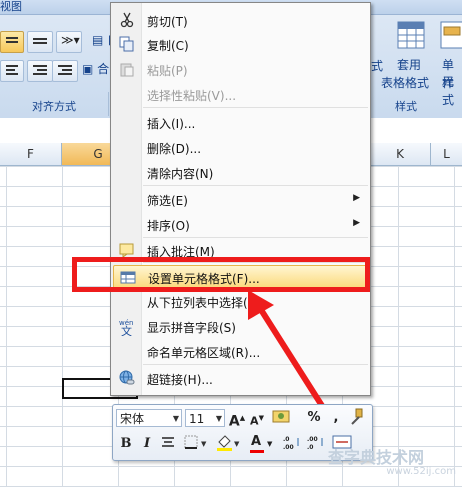  I want to click on watermark-text: 查字典技术网, so click(376, 457).